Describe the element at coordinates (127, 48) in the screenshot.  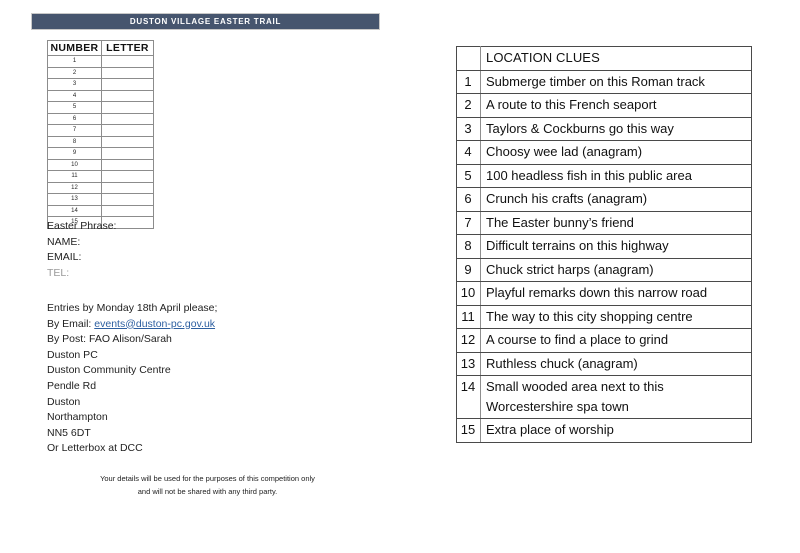
I see `column-header-letter: LETTER` at that location.